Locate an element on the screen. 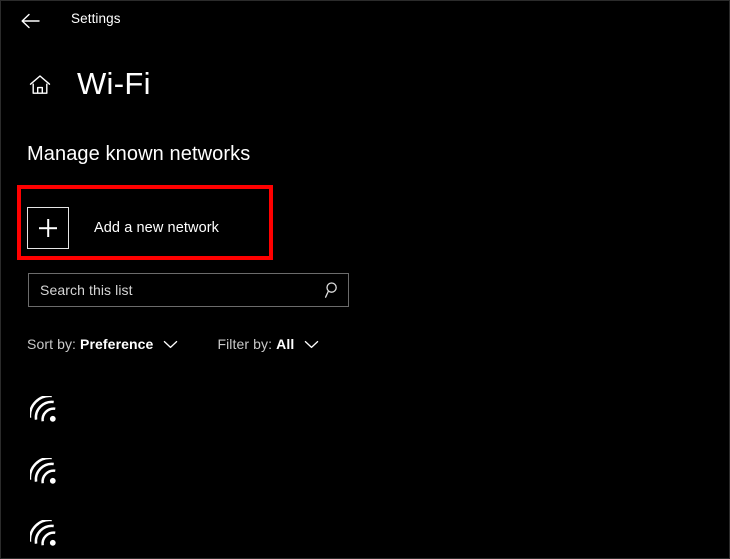  filter-by-dropdown: Filter by: All is located at coordinates (268, 344).